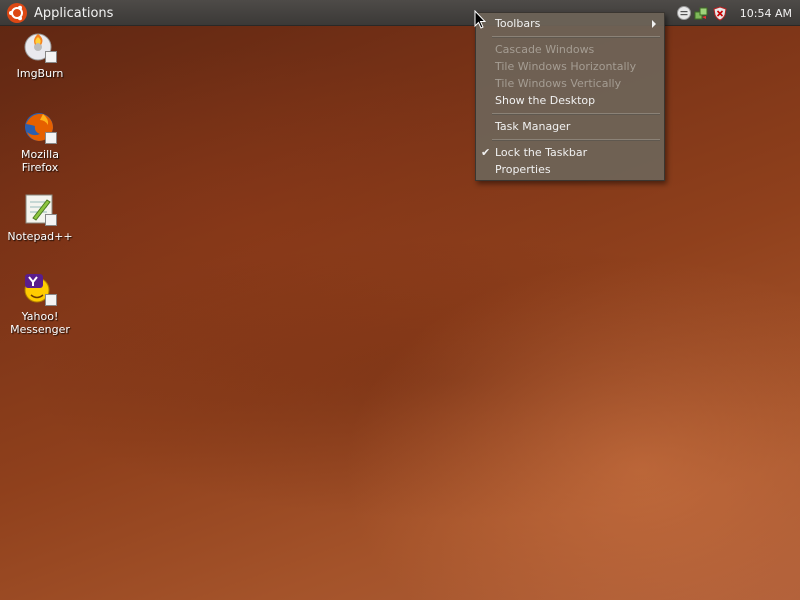  I want to click on applications-menu-button: Applications, so click(59, 13).